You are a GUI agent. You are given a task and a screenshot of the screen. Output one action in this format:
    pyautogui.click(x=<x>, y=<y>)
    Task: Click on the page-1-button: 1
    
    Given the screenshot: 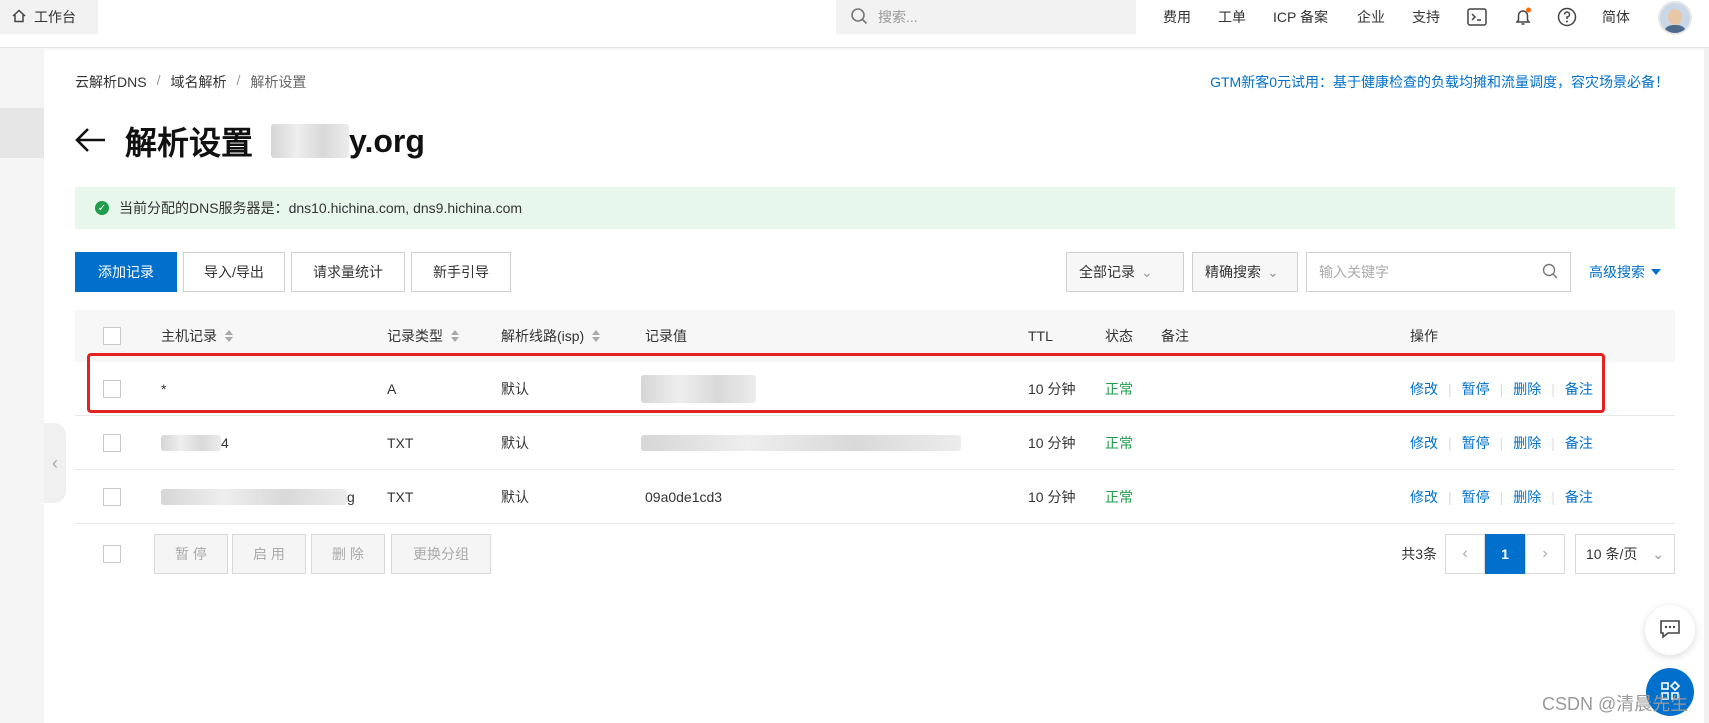 What is the action you would take?
    pyautogui.click(x=1505, y=554)
    